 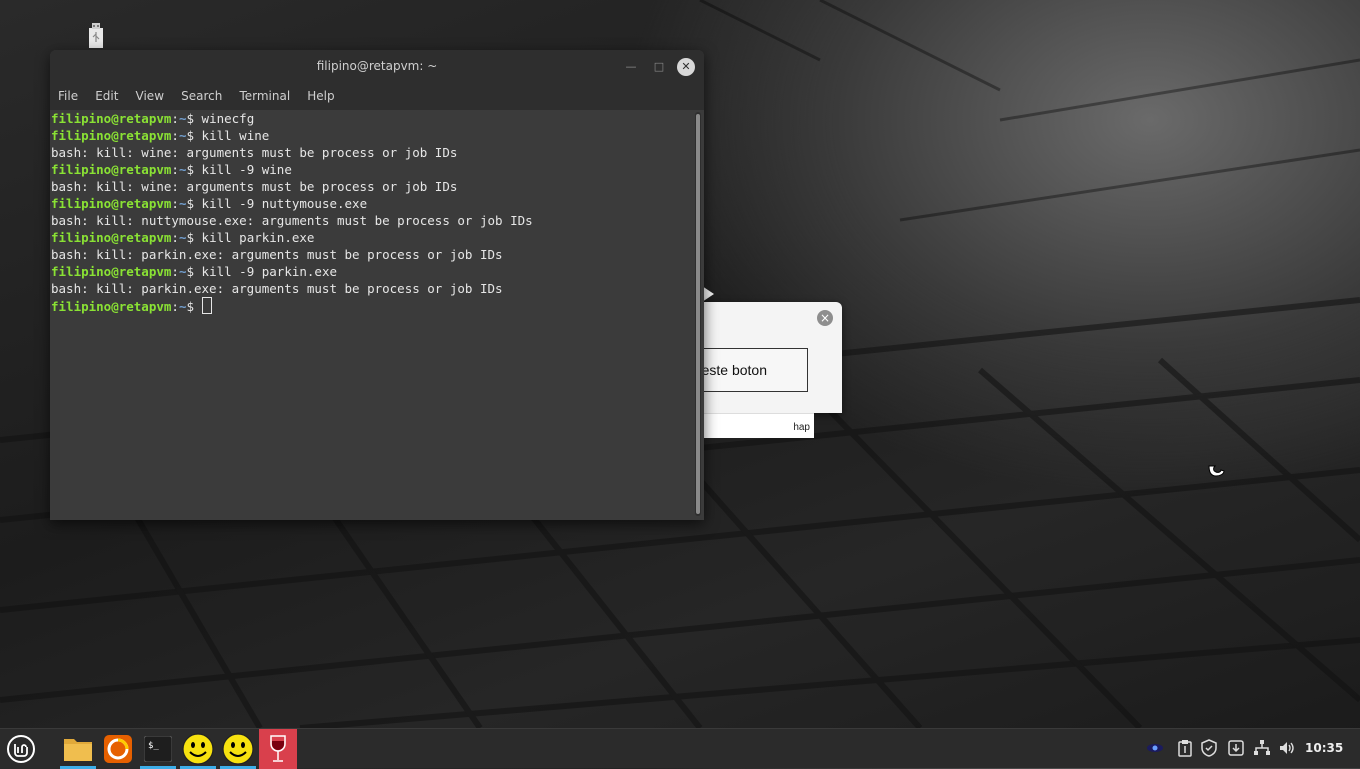 I want to click on shield-icon, so click(x=1209, y=748).